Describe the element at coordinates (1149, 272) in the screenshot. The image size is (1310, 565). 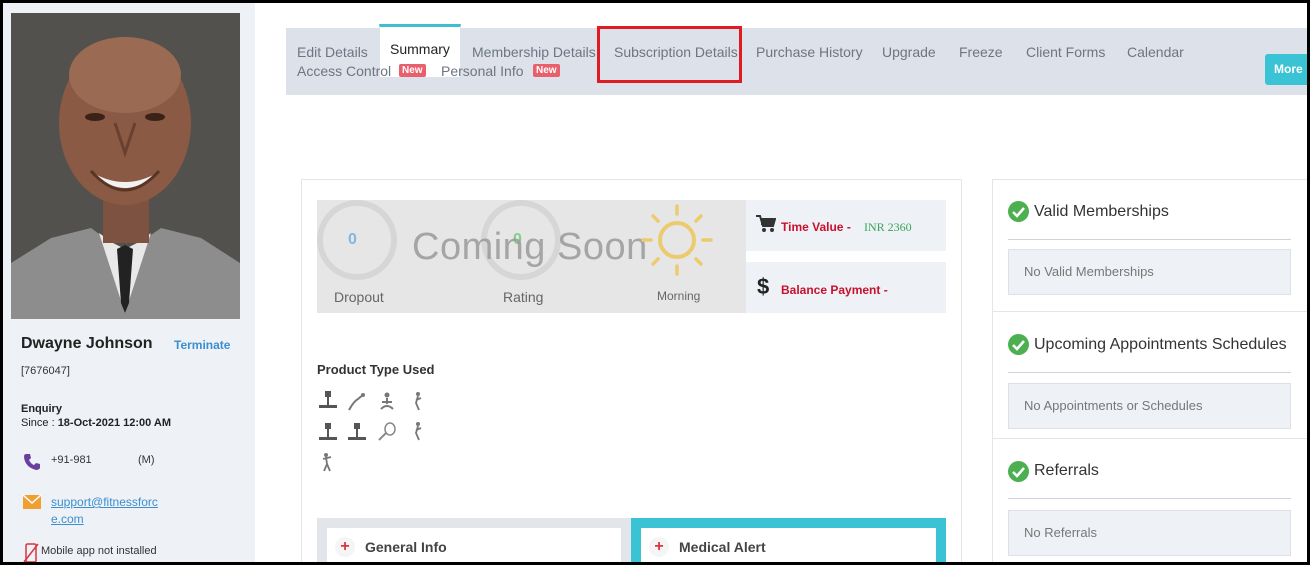
I see `valid-memberships-empty: No Valid Memberships` at that location.